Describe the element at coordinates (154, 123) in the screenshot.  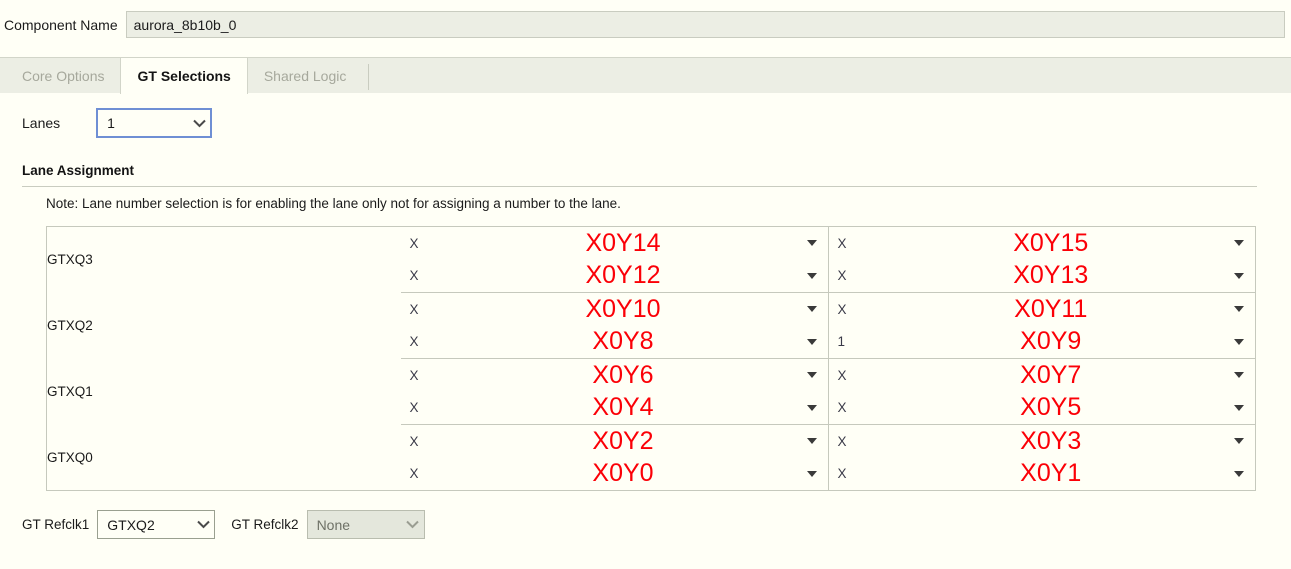
I see `lanes-select: 1` at that location.